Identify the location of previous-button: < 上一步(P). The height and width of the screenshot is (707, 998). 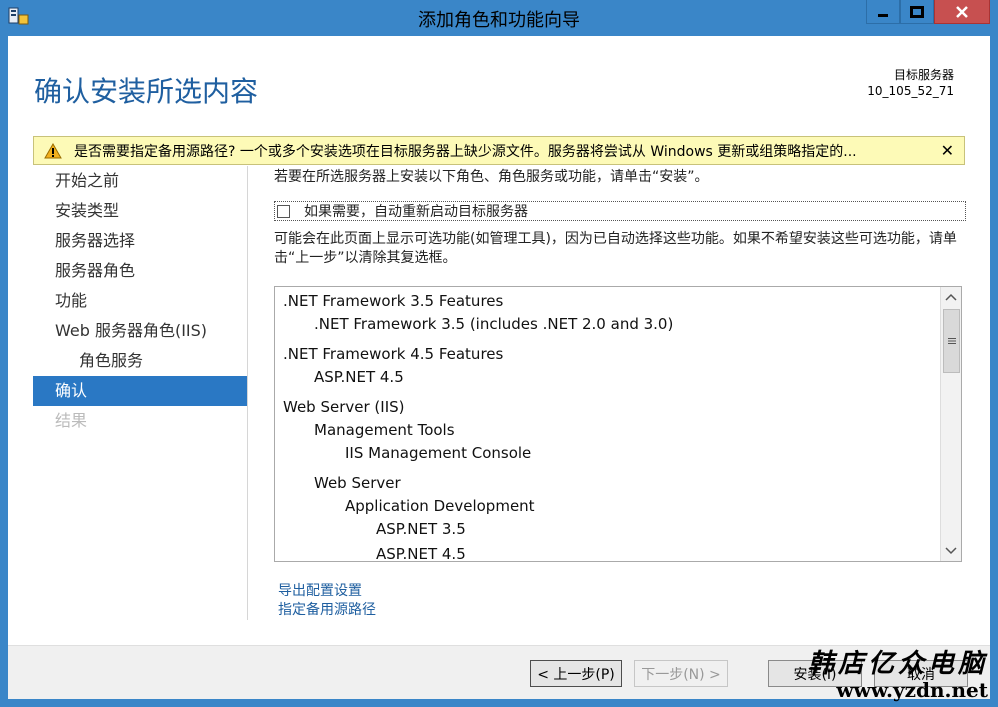
(576, 673).